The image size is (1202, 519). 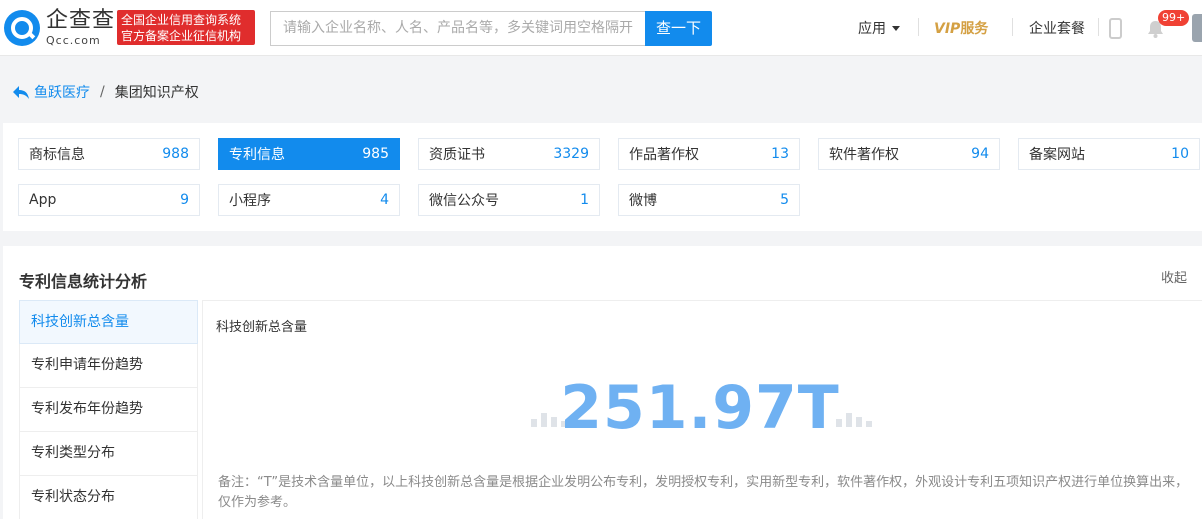 I want to click on back-arrow-icon, so click(x=21, y=92).